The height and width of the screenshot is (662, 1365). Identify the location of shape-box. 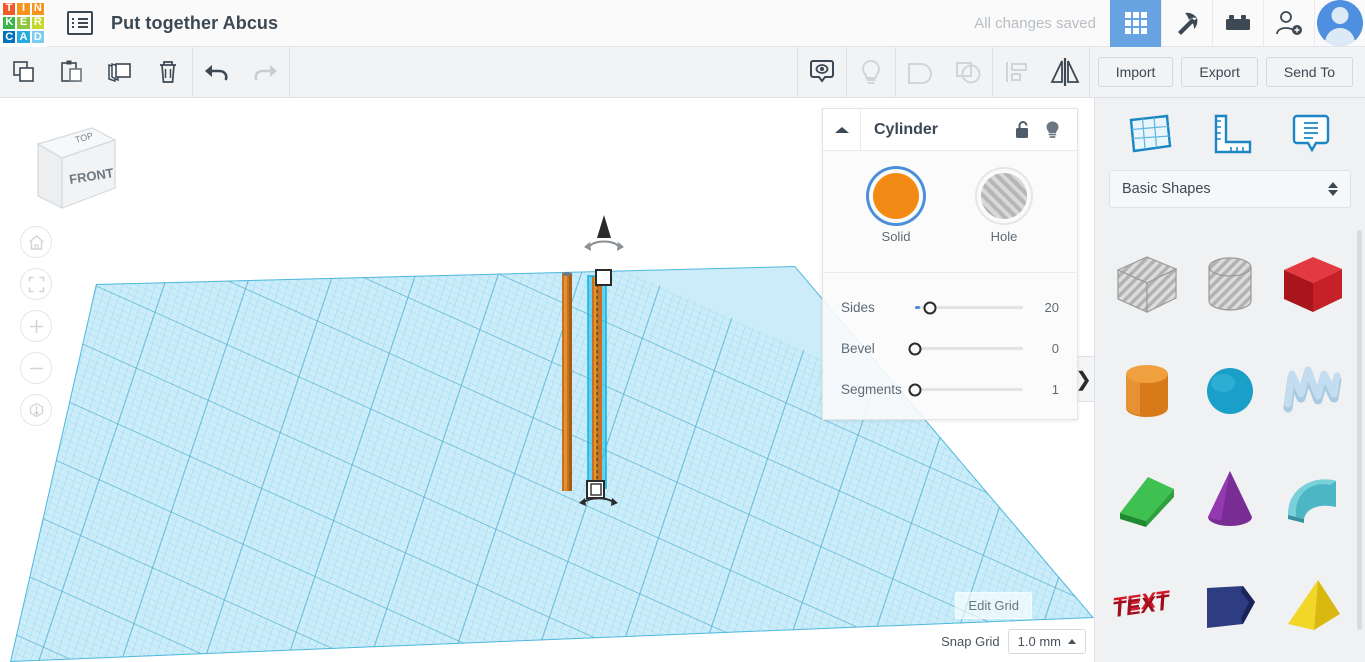
(1313, 284).